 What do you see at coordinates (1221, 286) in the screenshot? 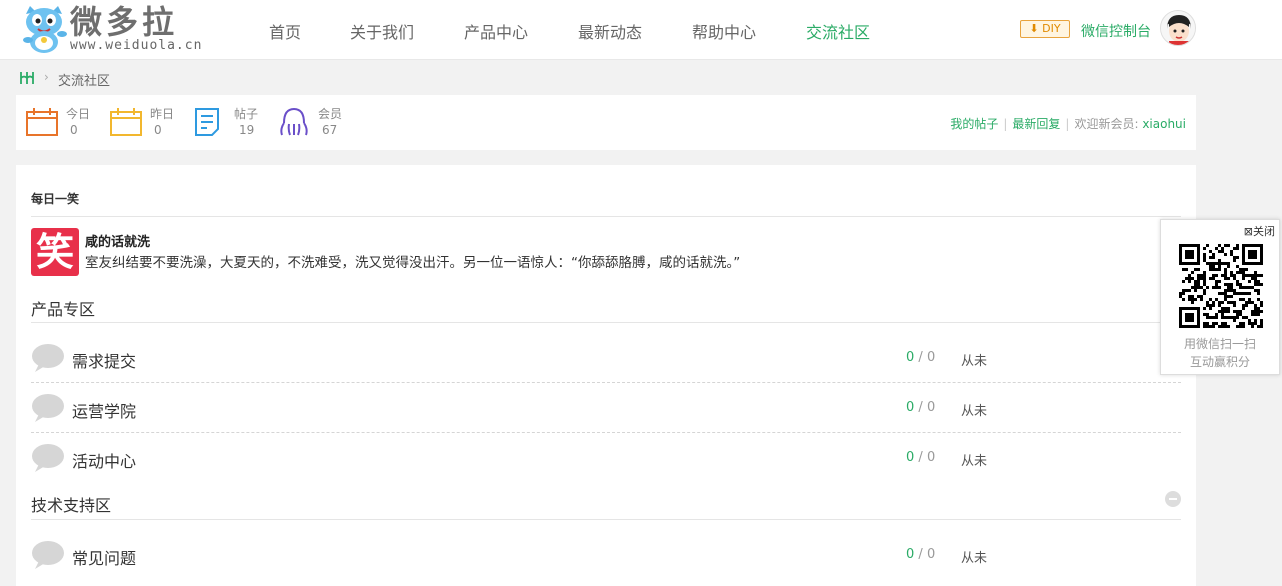
I see `qr-code-icon` at bounding box center [1221, 286].